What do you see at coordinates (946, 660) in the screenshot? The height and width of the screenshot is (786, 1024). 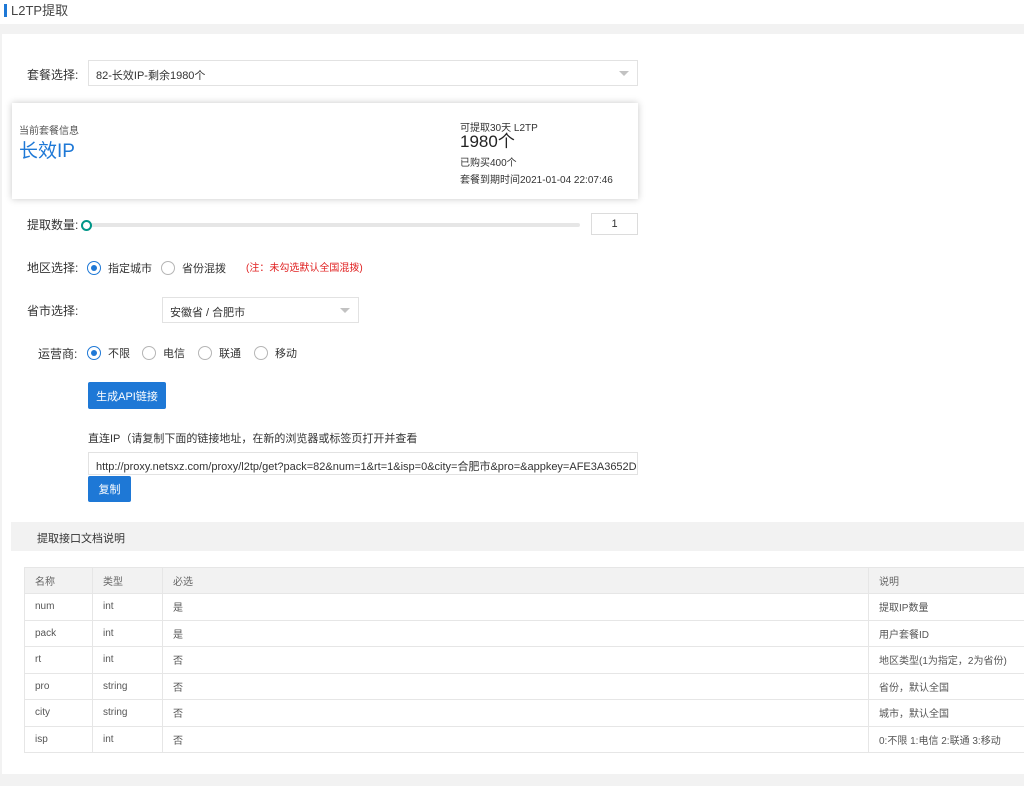 I see `cell-description: 地区类型(1为指定，2为省份)` at bounding box center [946, 660].